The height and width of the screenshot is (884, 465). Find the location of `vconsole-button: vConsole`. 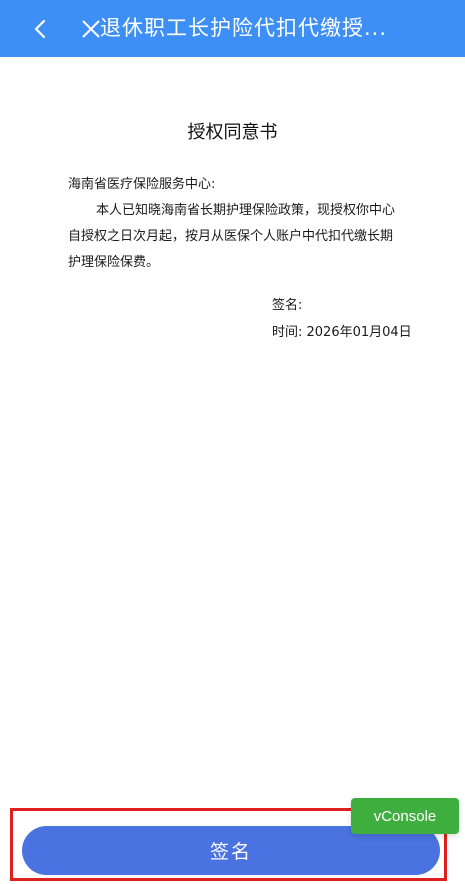

vconsole-button: vConsole is located at coordinates (405, 816).